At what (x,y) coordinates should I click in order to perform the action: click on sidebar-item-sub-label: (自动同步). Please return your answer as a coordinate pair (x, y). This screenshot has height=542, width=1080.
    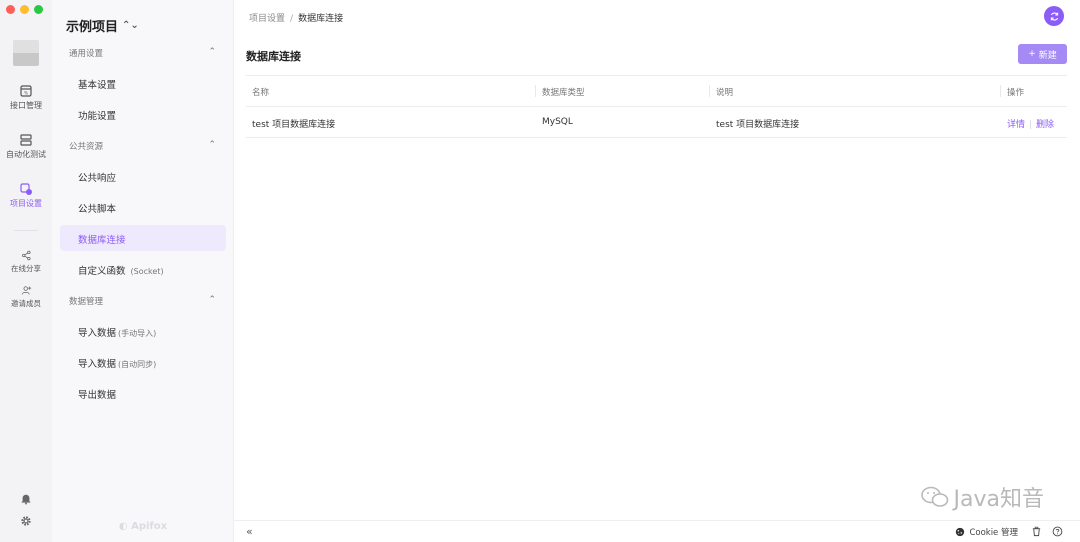
    Looking at the image, I should click on (137, 364).